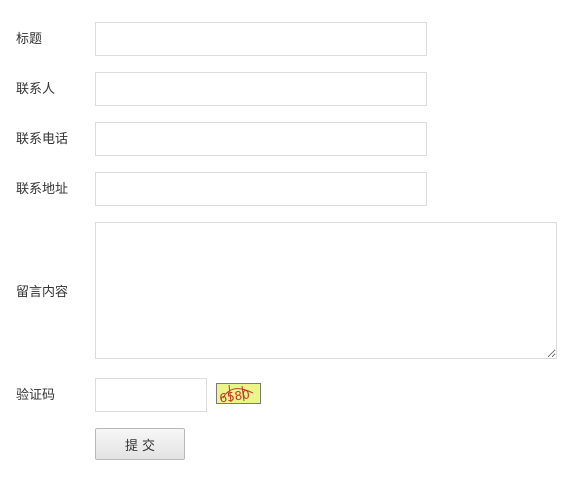 Image resolution: width=573 pixels, height=477 pixels. What do you see at coordinates (261, 89) in the screenshot?
I see `contact-person-input` at bounding box center [261, 89].